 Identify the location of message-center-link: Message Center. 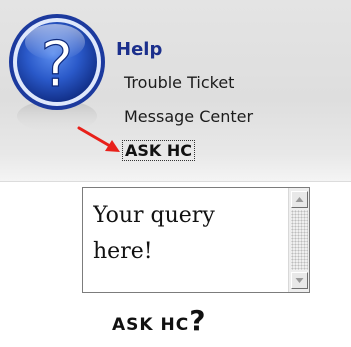
(188, 117).